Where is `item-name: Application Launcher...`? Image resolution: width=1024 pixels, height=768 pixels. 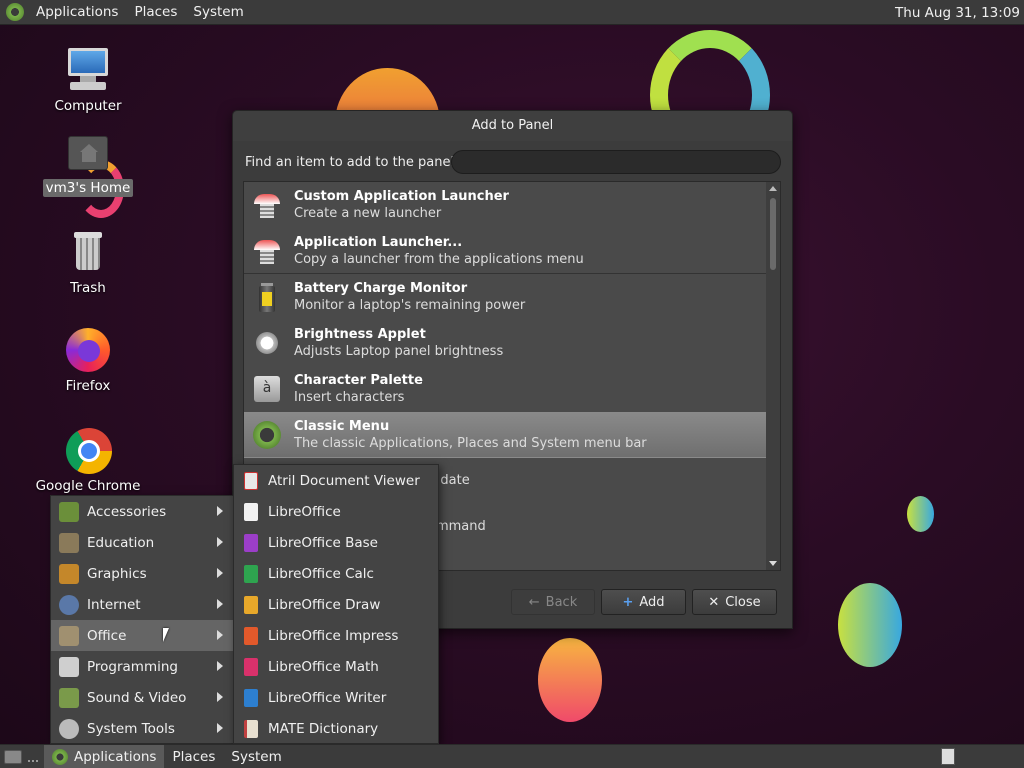 item-name: Application Launcher... is located at coordinates (378, 242).